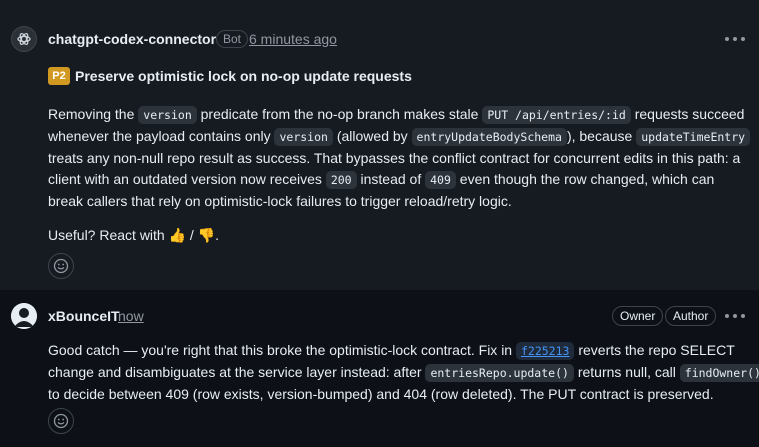 This screenshot has width=759, height=447. Describe the element at coordinates (132, 39) in the screenshot. I see `author-name: chatgpt-codex-connector` at that location.